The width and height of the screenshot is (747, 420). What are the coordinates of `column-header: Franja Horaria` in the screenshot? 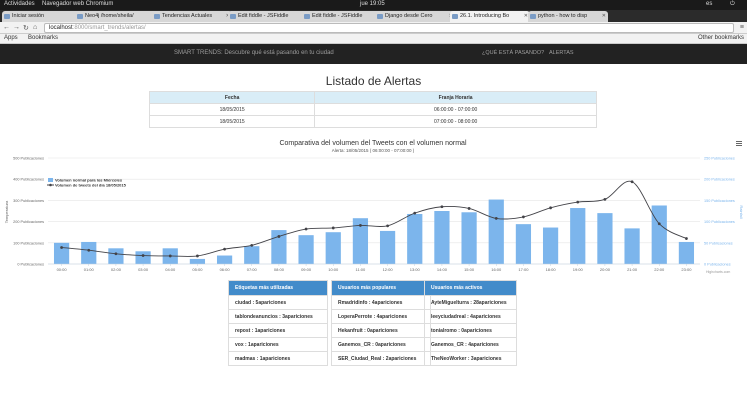 It's located at (455, 97).